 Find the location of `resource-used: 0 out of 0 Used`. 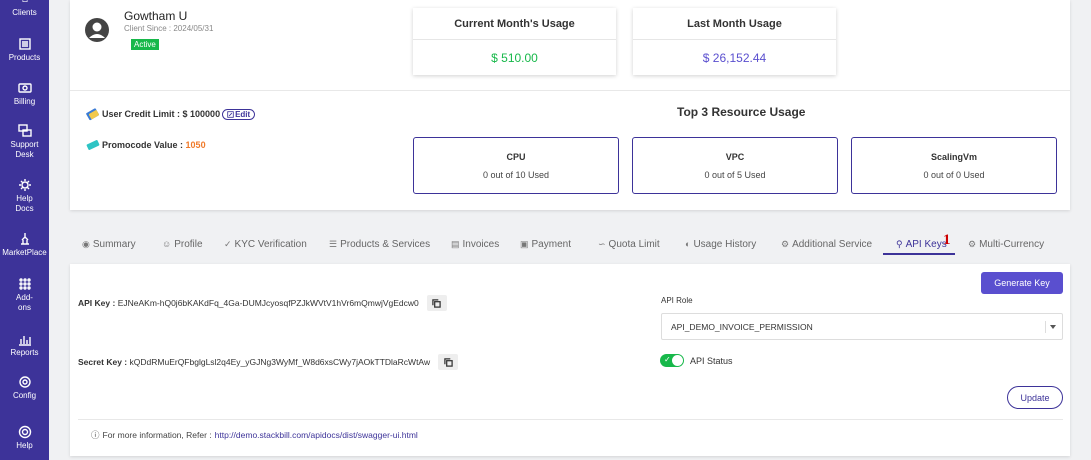

resource-used: 0 out of 0 Used is located at coordinates (954, 174).